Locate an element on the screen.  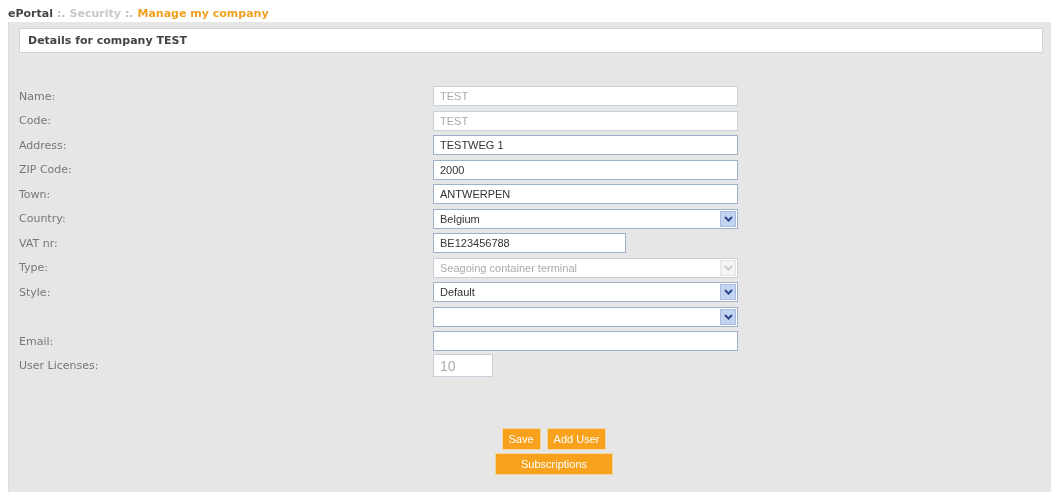
action-button: Subscriptions is located at coordinates (553, 464).